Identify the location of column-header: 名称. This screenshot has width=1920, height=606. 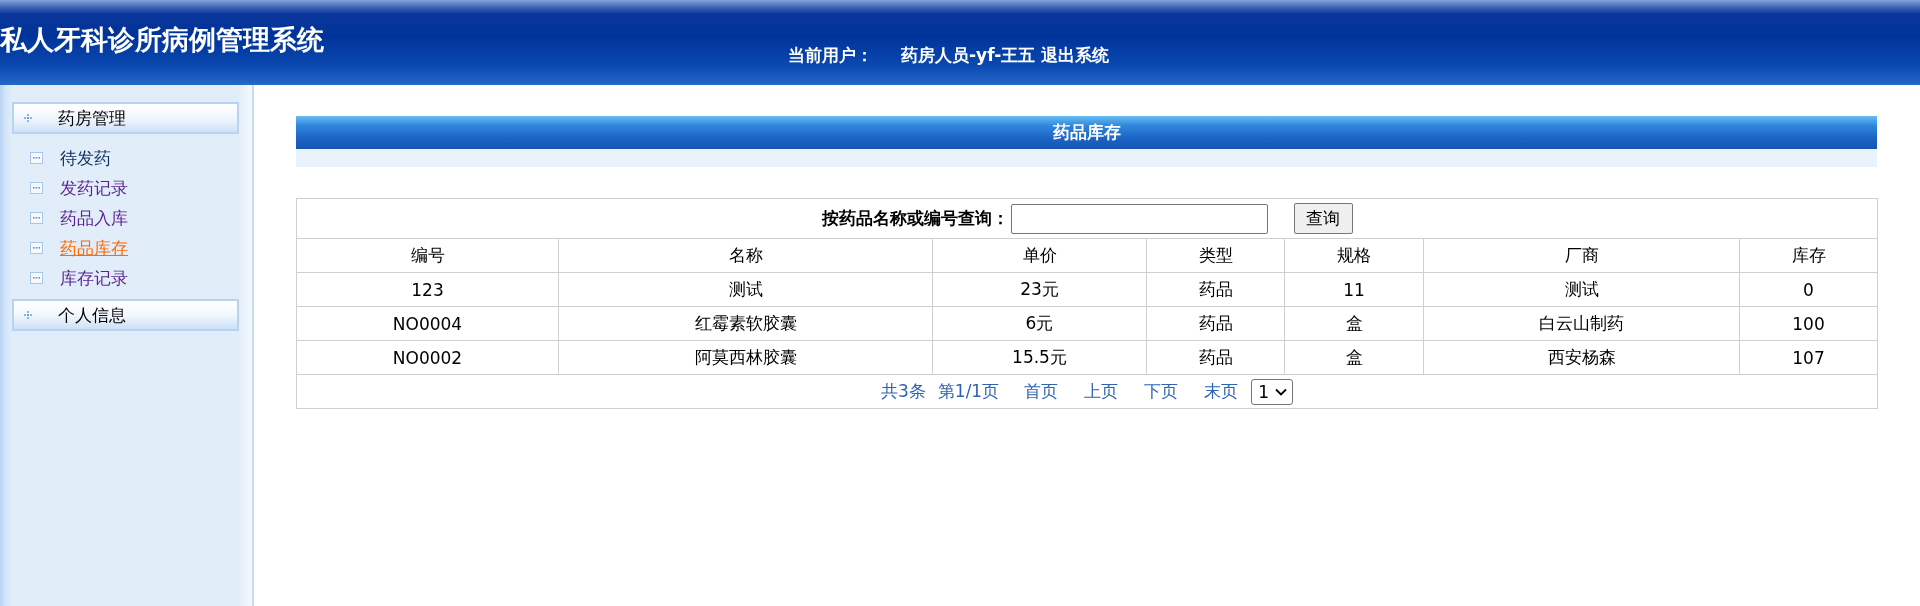
(745, 255).